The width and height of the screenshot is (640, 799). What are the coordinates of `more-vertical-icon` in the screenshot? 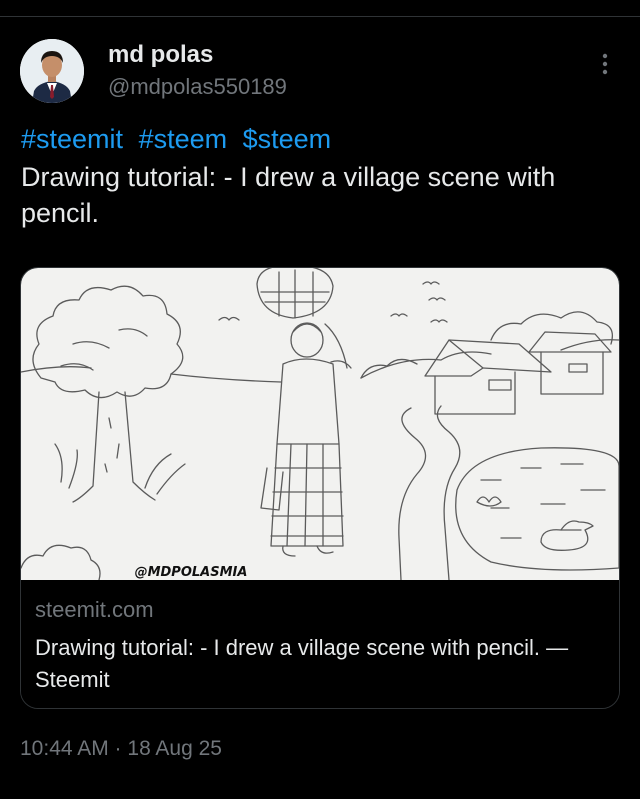 It's located at (605, 64).